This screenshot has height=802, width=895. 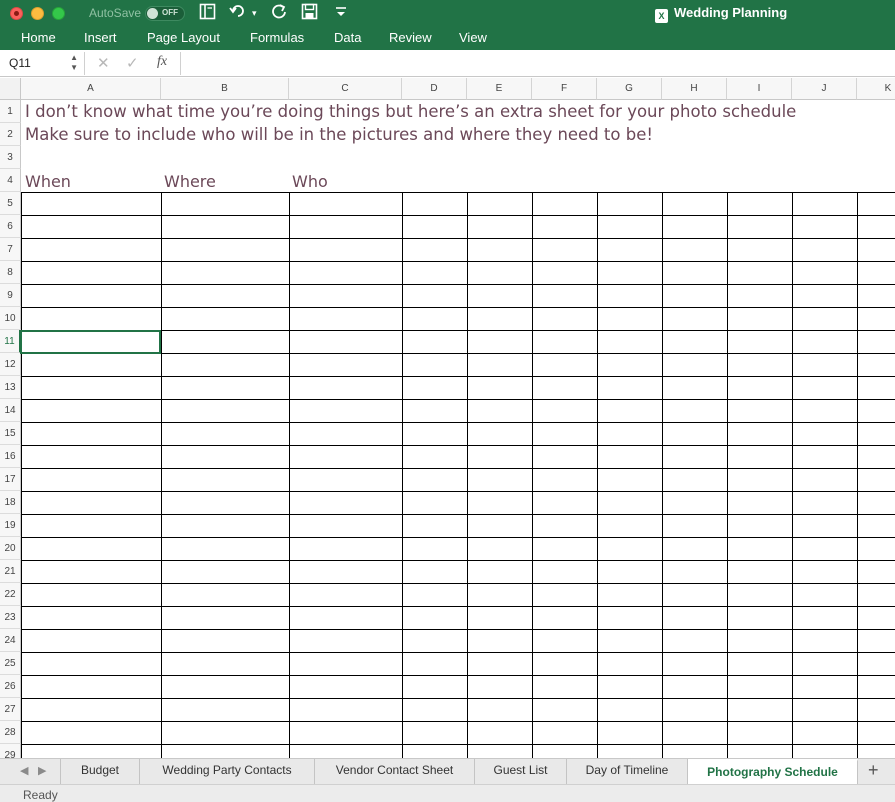 I want to click on close-window-button, so click(x=16, y=13).